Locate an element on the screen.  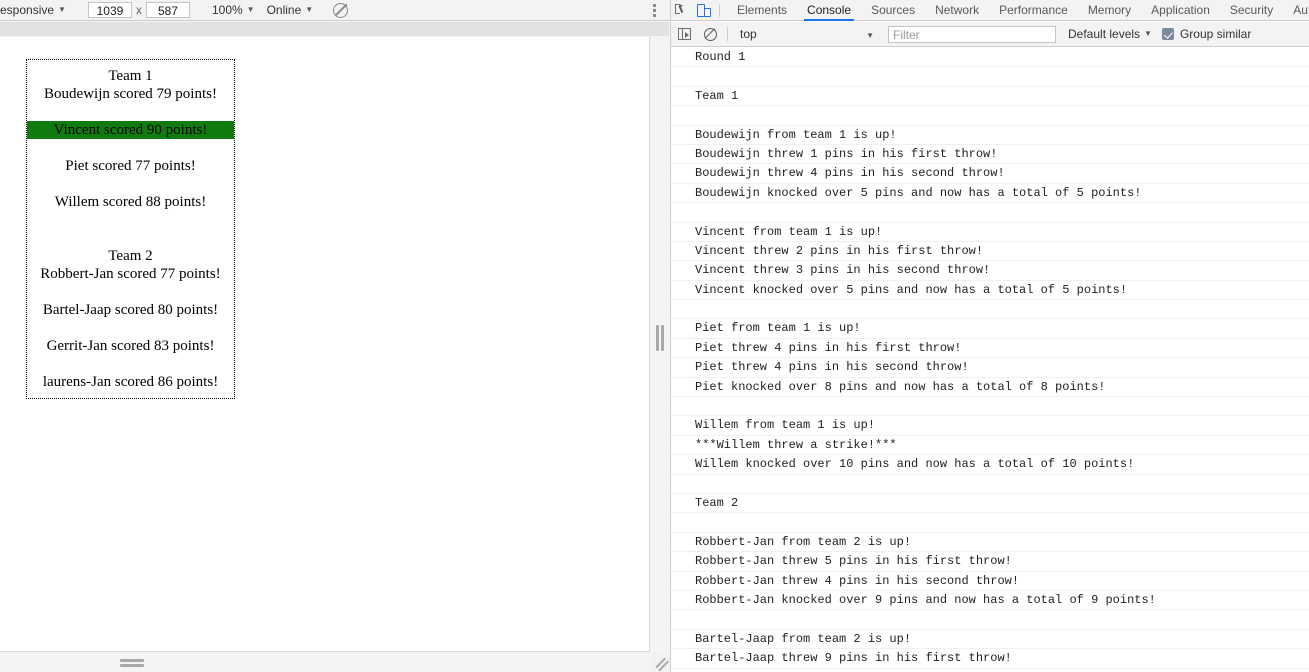
tab-memory: Memory is located at coordinates (1109, 10).